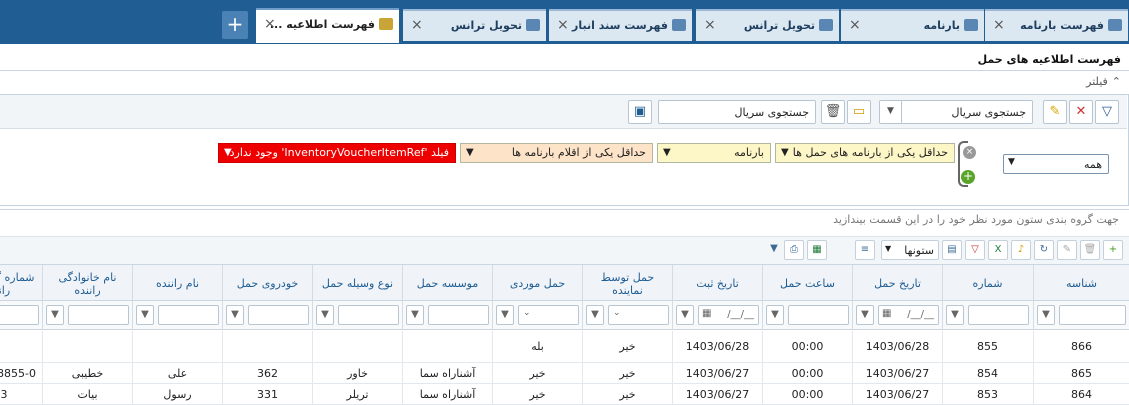  Describe the element at coordinates (920, 314) in the screenshot. I see `date-placeholder: __/__/` at that location.